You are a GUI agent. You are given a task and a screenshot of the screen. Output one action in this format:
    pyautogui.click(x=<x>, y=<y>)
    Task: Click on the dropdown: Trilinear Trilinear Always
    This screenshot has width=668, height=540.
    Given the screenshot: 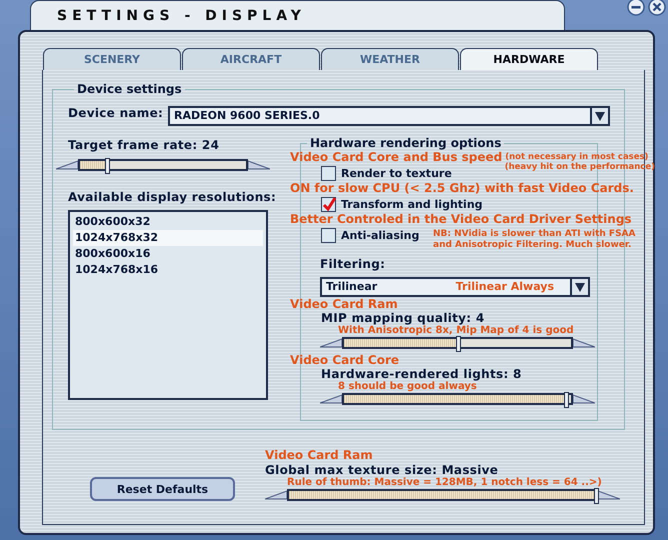 What is the action you would take?
    pyautogui.click(x=455, y=287)
    